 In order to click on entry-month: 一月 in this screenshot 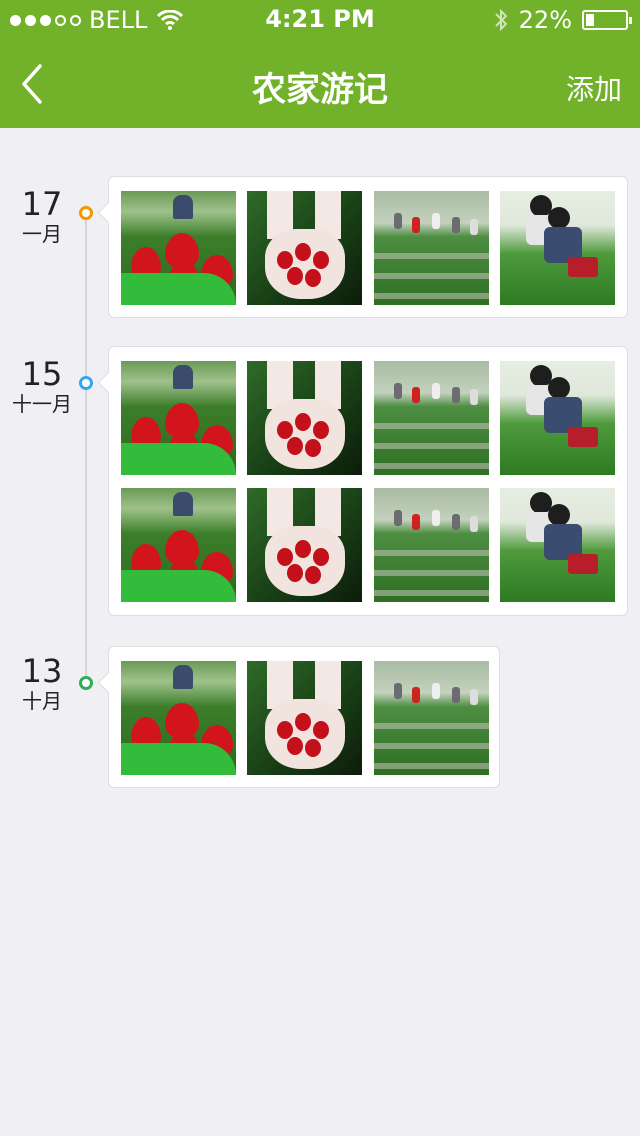, I will do `click(42, 234)`.